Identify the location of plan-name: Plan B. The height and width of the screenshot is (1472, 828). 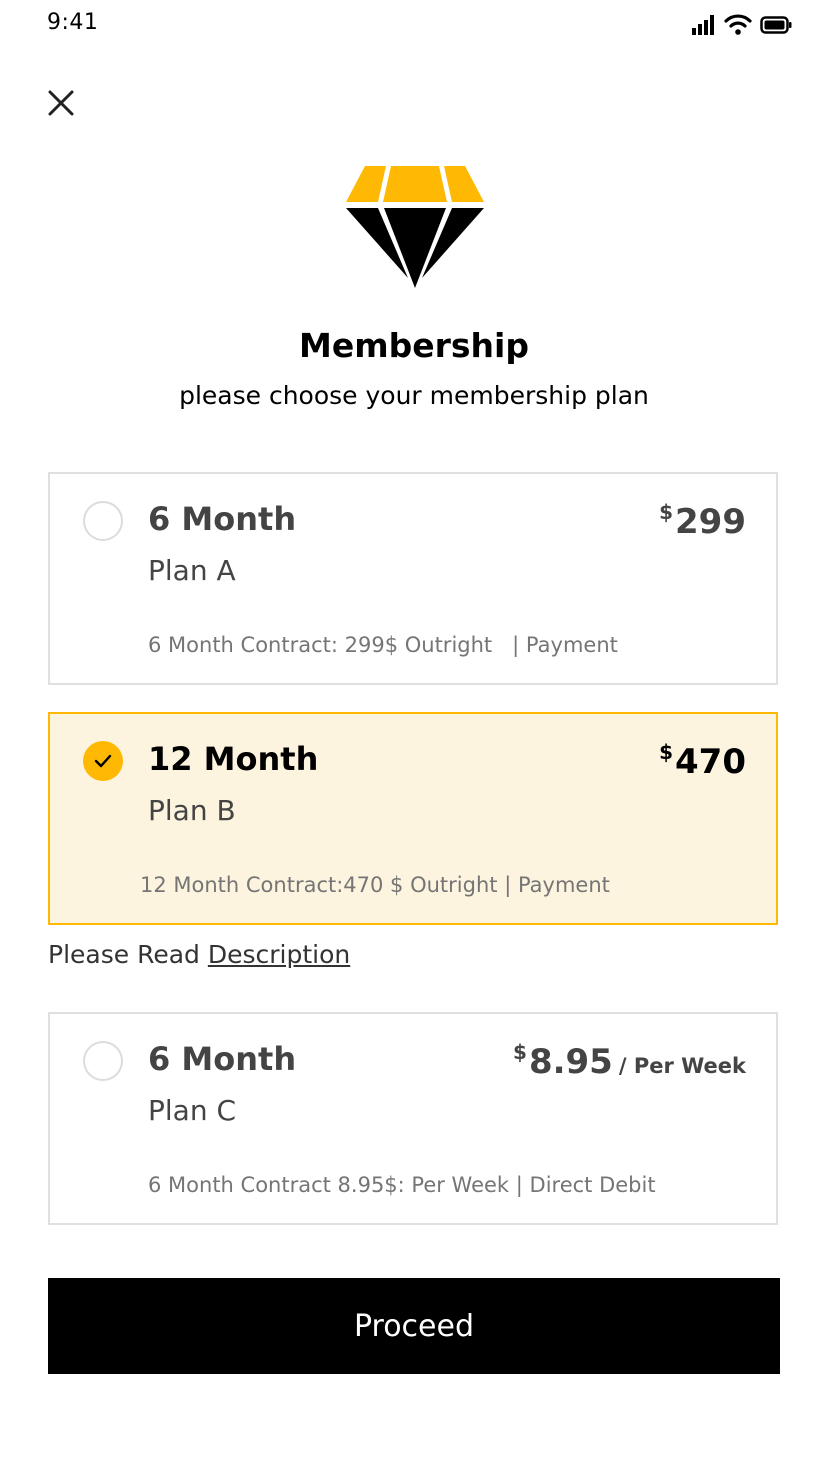
(192, 810).